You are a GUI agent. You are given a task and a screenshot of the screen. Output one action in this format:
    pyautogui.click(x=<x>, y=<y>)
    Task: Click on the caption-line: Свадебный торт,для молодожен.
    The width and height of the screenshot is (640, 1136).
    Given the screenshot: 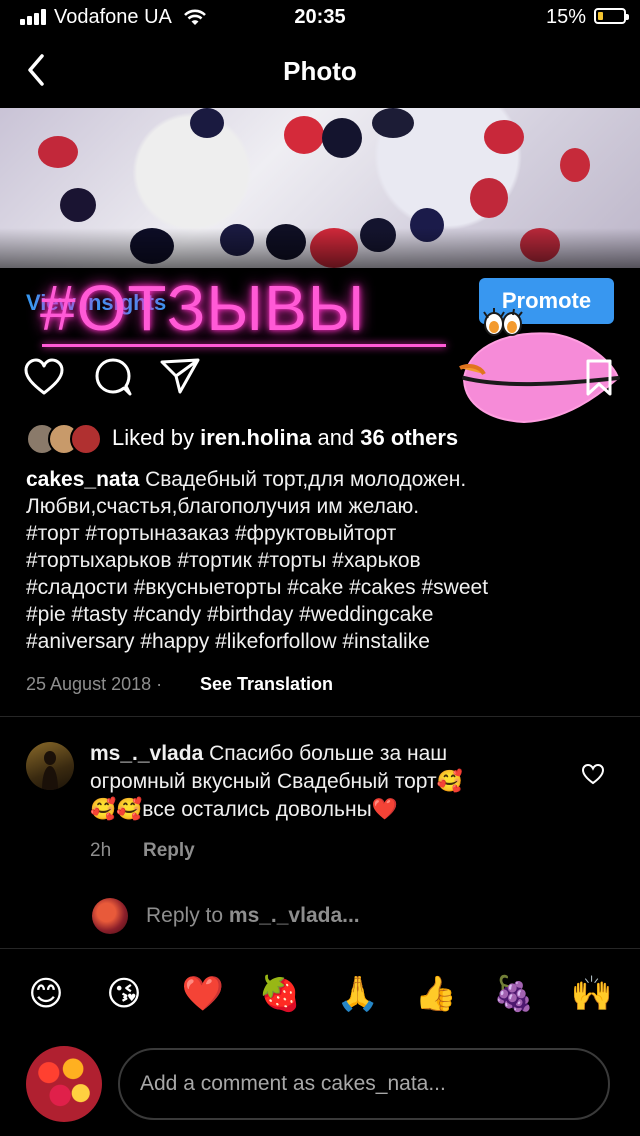 What is the action you would take?
    pyautogui.click(x=306, y=479)
    